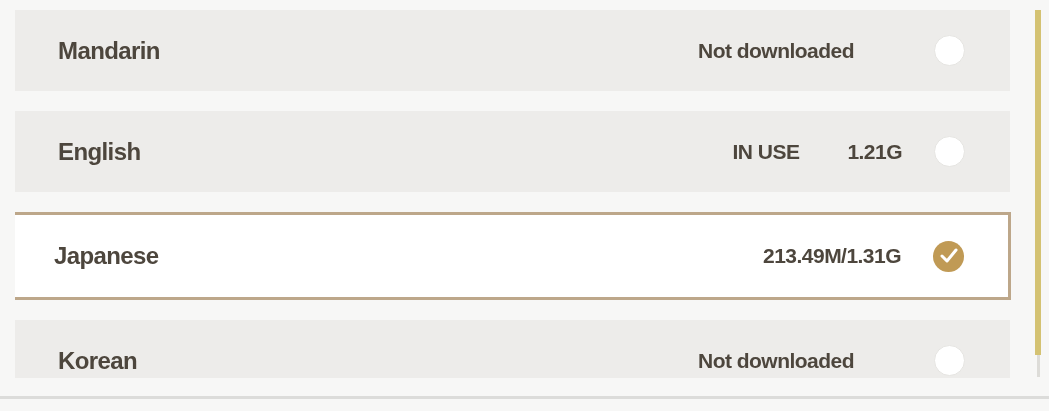  What do you see at coordinates (1038, 182) in the screenshot?
I see `scrollbar-thumb` at bounding box center [1038, 182].